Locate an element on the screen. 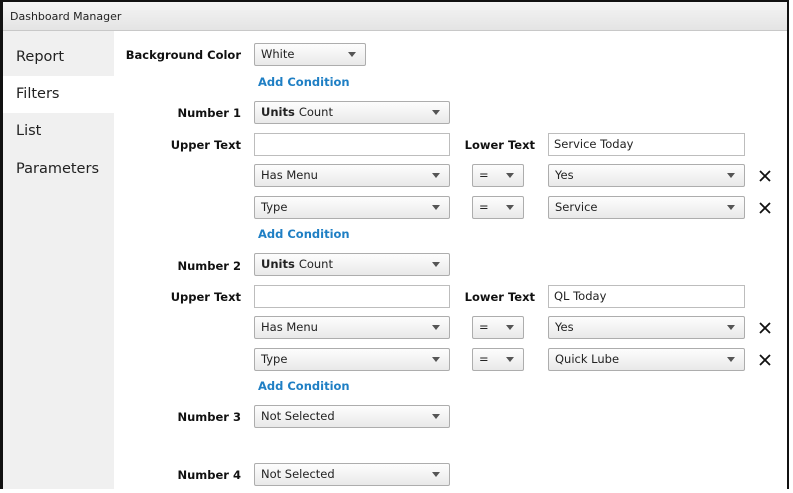 Image resolution: width=793 pixels, height=493 pixels. number-2-units-select: Units Count is located at coordinates (352, 264).